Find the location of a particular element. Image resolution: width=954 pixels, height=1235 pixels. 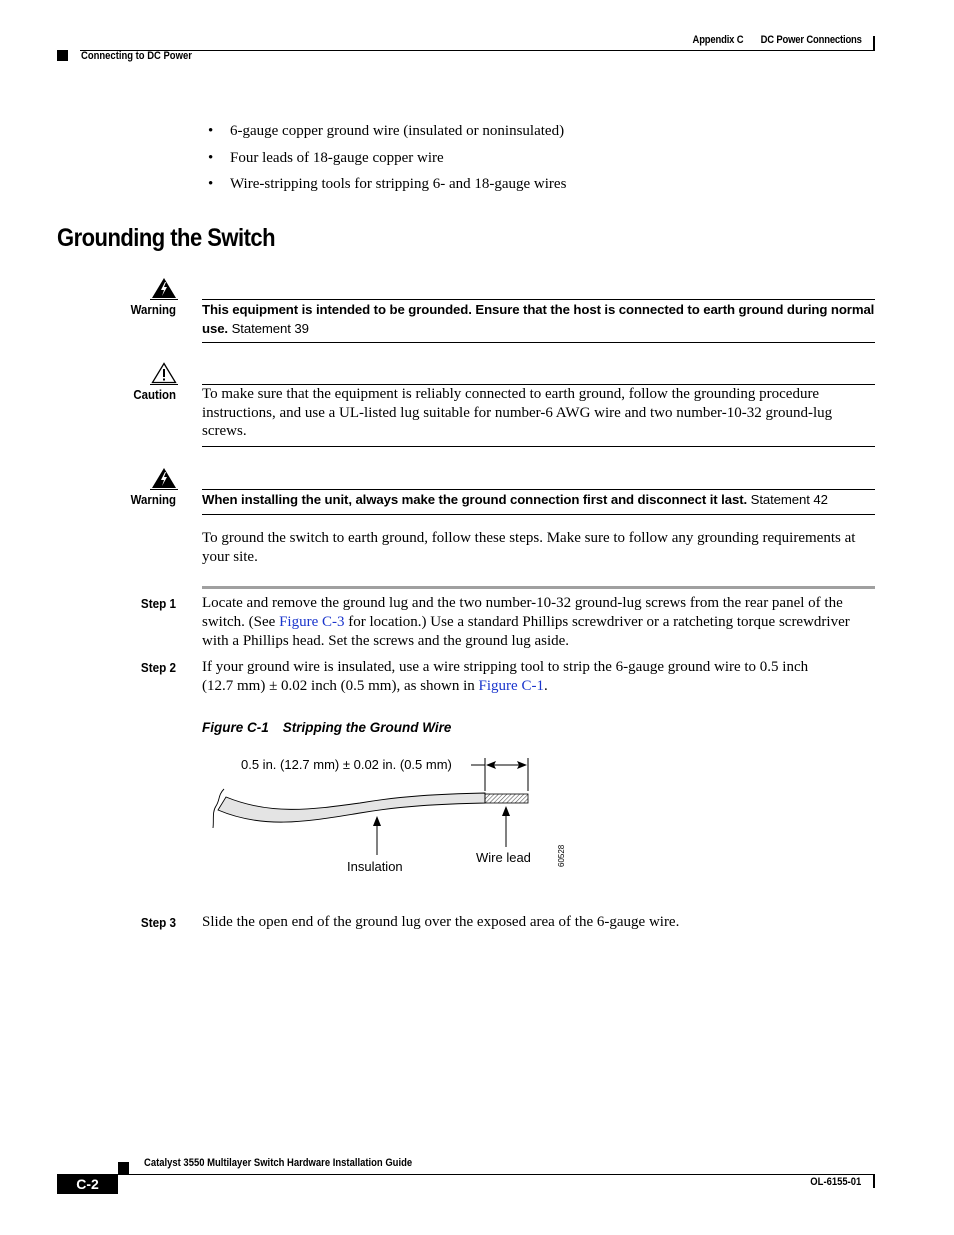

statement-number: Statement 42 is located at coordinates (789, 499).